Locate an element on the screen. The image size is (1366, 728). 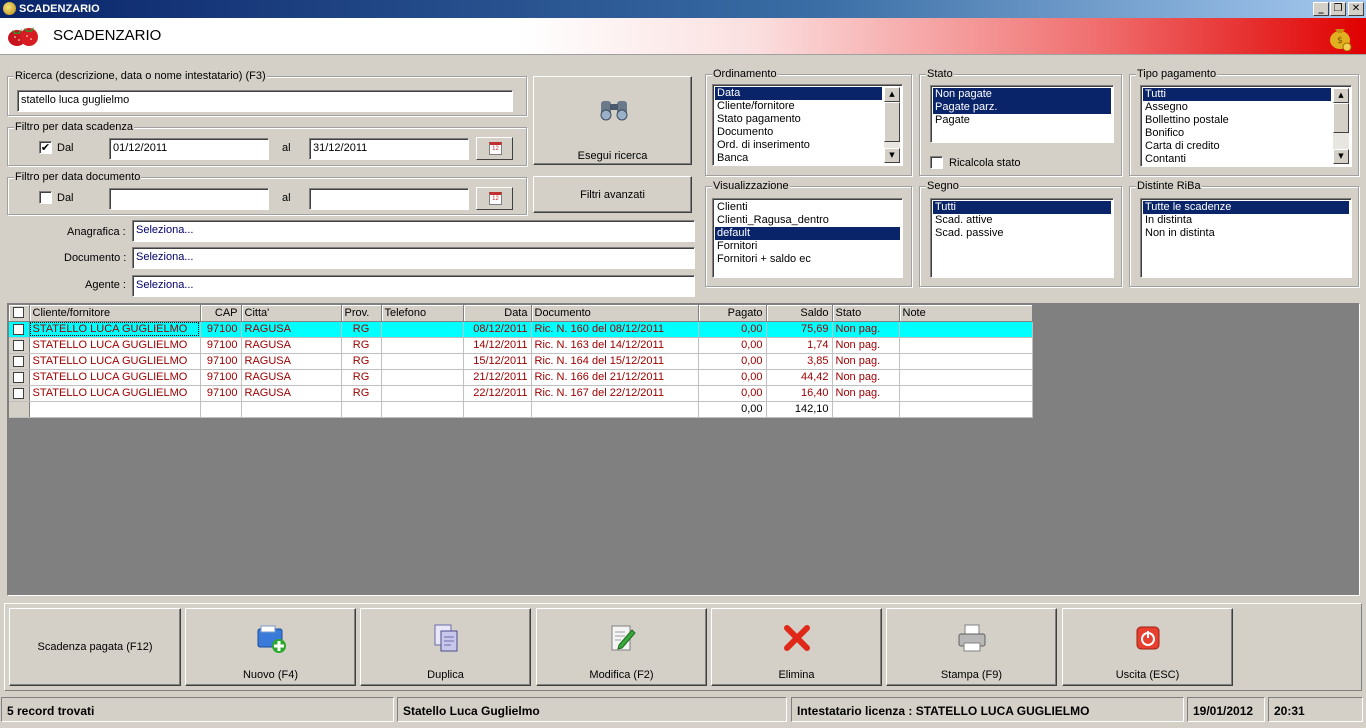
status-option: Non pagate is located at coordinates (1022, 94).